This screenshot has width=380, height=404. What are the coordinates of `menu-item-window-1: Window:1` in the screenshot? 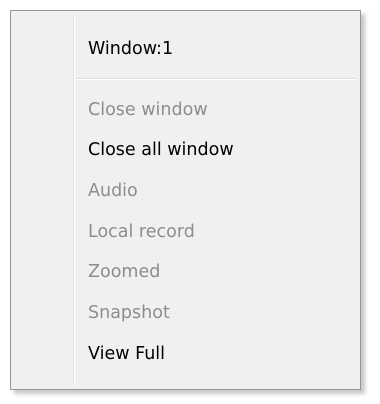 It's located at (130, 49).